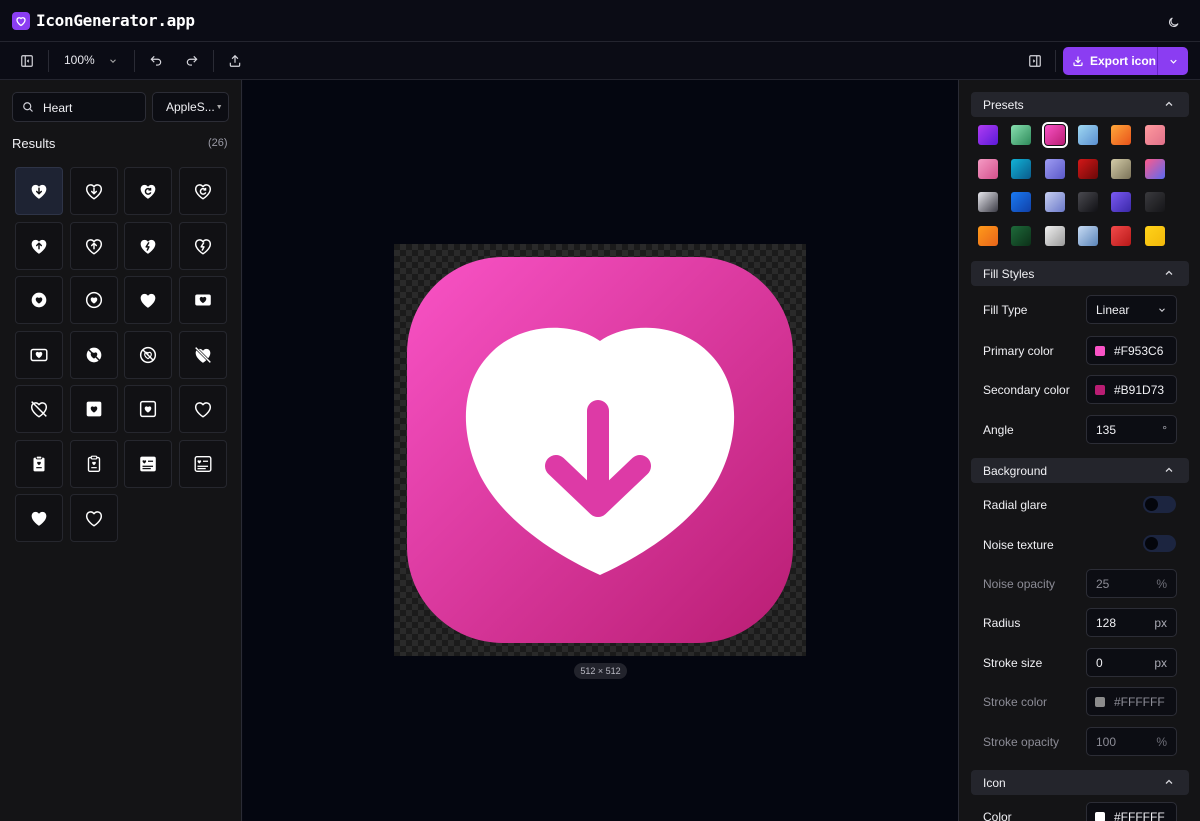 The image size is (1200, 821). Describe the element at coordinates (1131, 622) in the screenshot. I see `radius-input: 128 px` at that location.